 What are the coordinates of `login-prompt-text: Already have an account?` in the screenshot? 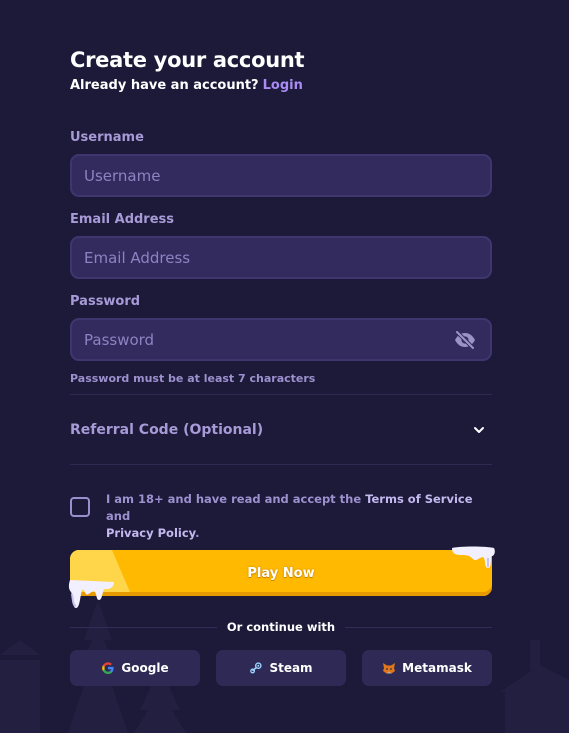 It's located at (164, 85).